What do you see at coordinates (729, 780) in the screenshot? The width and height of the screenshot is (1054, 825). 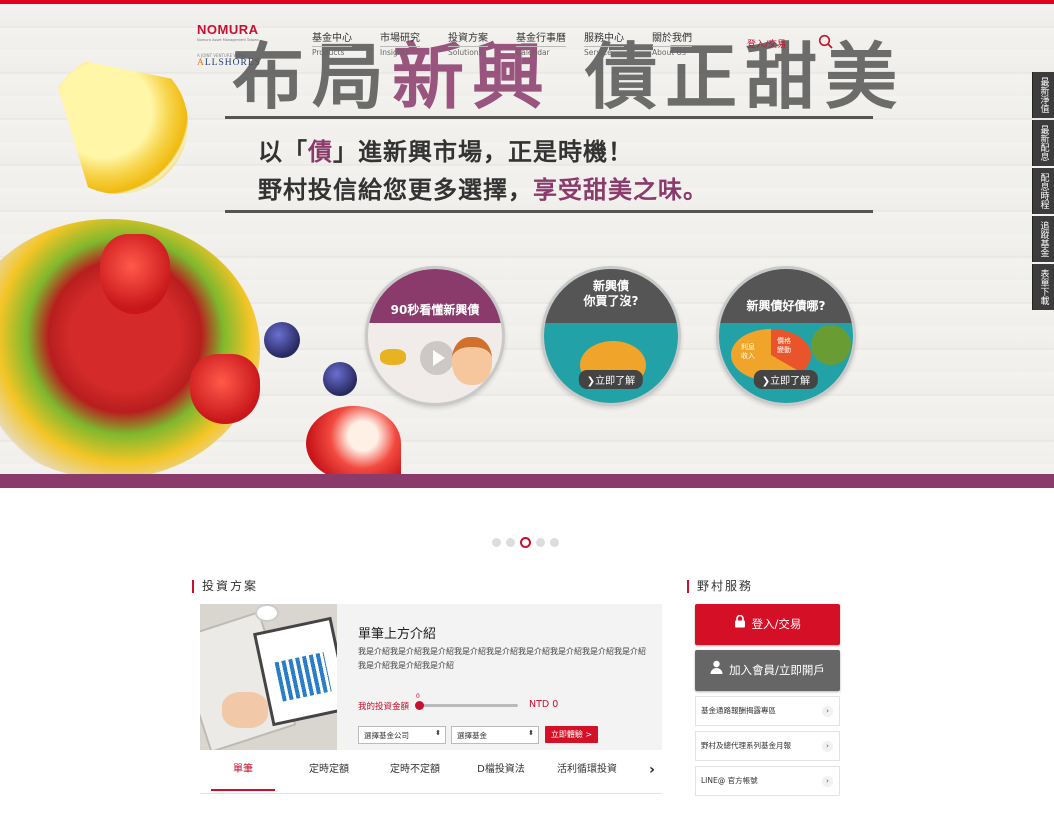 I see `service-link-line-label: LINE@ 官方帳號` at bounding box center [729, 780].